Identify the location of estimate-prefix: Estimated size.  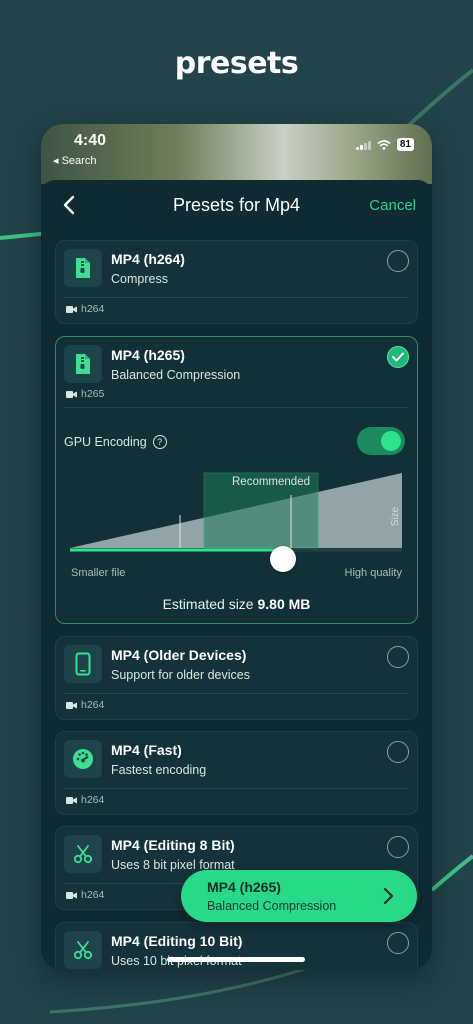
(208, 604).